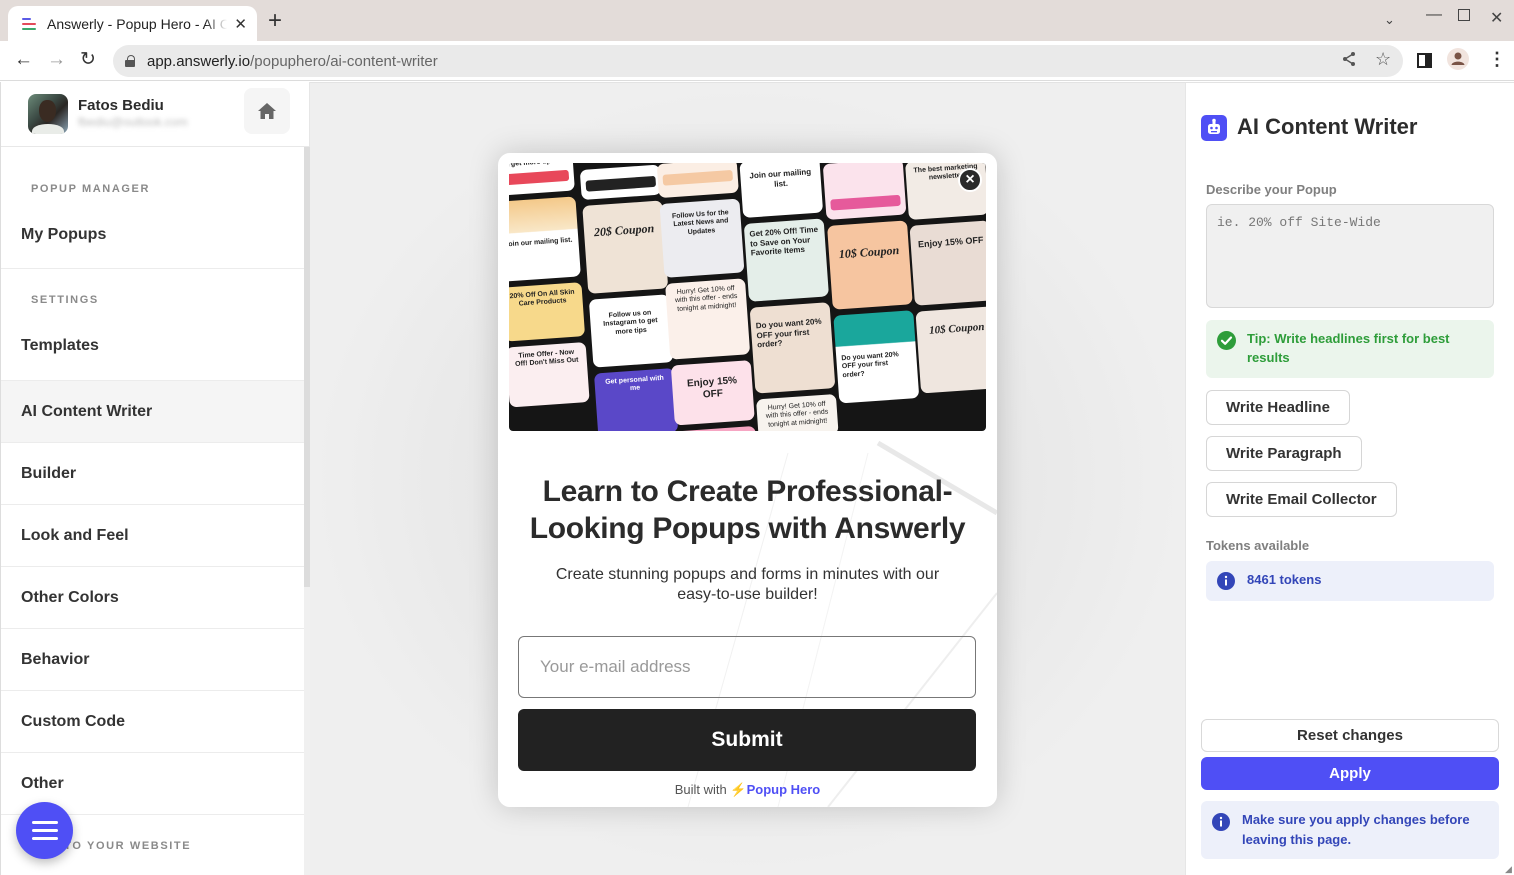 This screenshot has height=875, width=1514. What do you see at coordinates (1226, 343) in the screenshot?
I see `check-circle-icon` at bounding box center [1226, 343].